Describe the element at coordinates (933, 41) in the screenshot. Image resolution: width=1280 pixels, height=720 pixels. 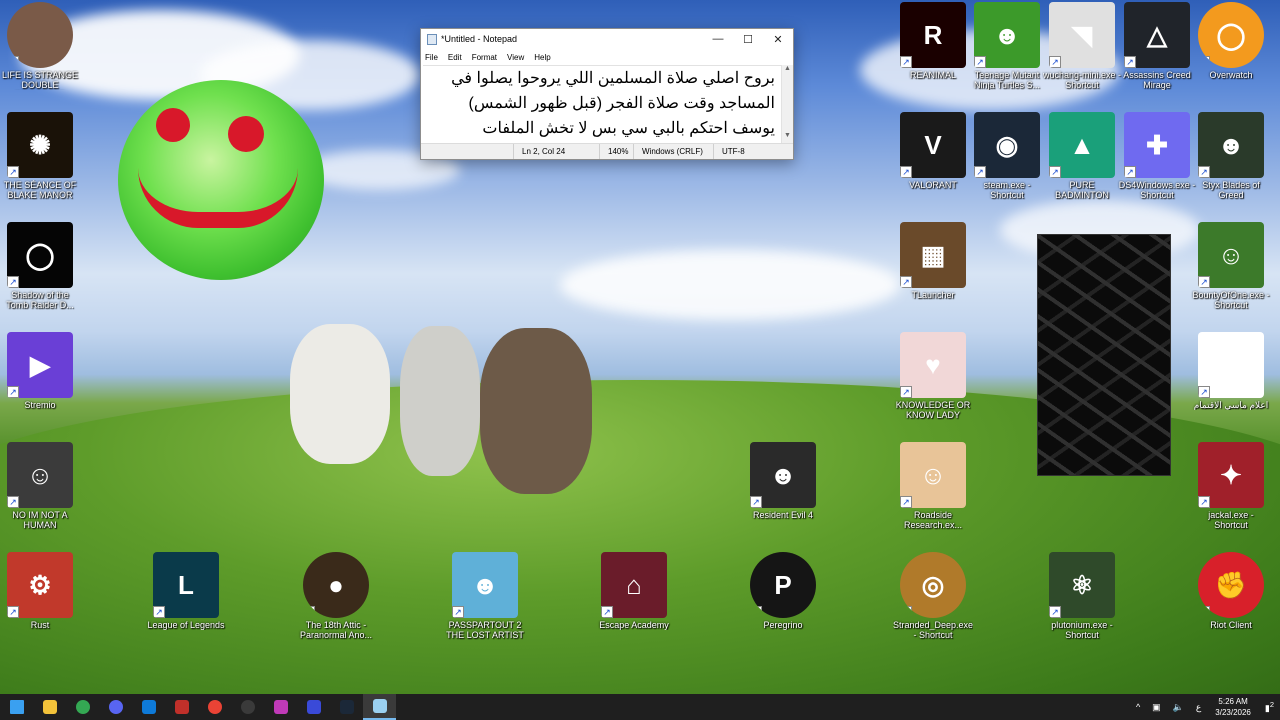
I see `desktop-icon-reanimal: R ↗ REANIMAL` at that location.